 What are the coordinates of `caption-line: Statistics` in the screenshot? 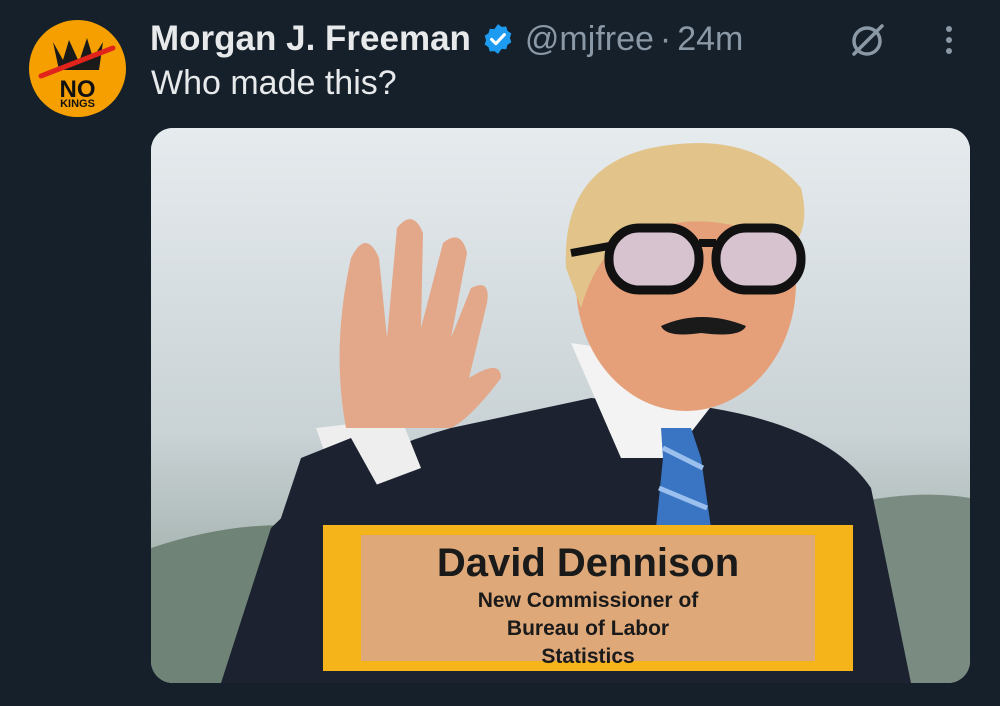 It's located at (588, 656).